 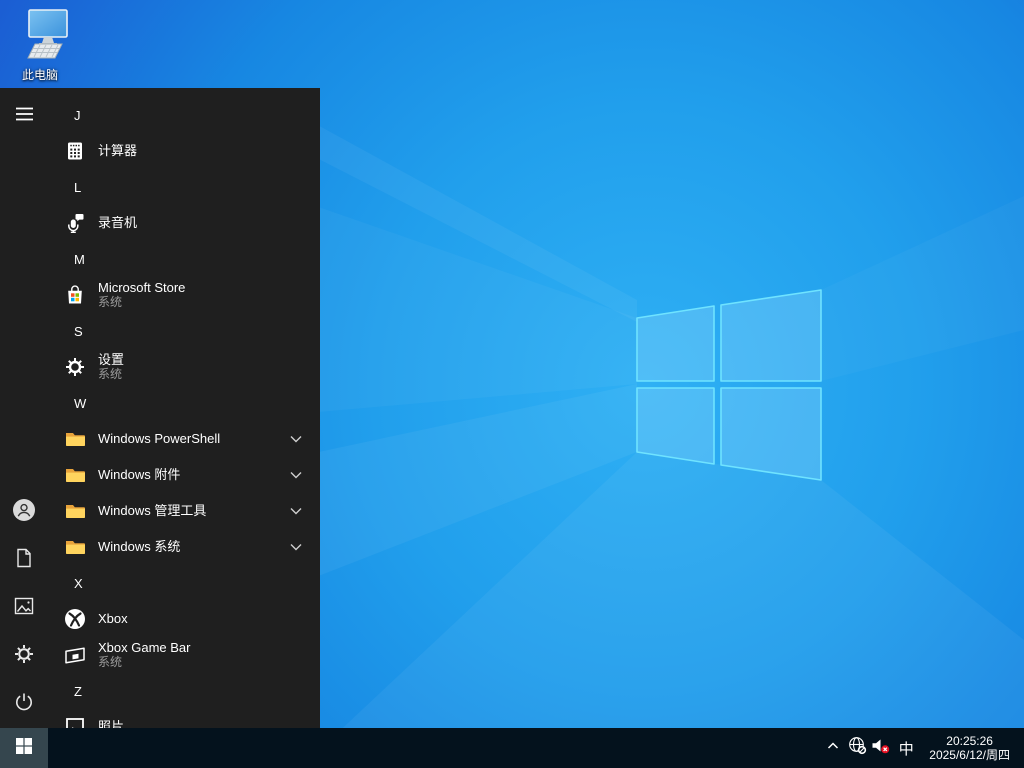 I want to click on tray-volume-muted, so click(x=881, y=748).